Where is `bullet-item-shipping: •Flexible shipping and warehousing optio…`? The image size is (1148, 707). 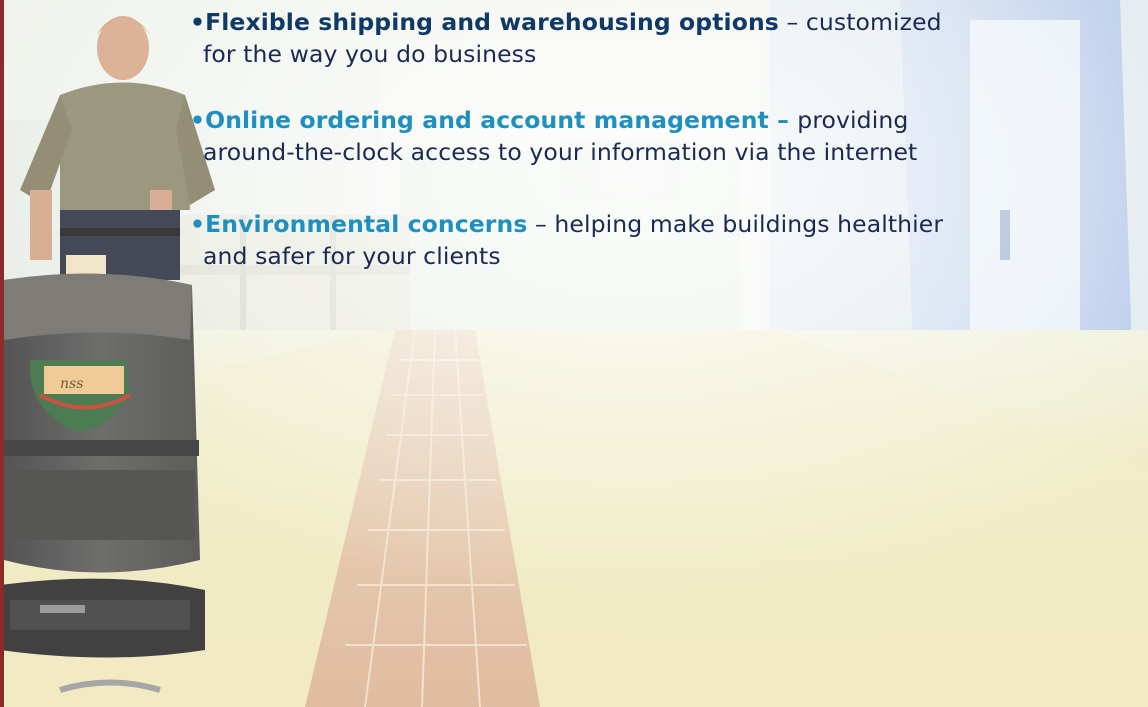
bullet-item-shipping: •Flexible shipping and warehousing optio… is located at coordinates (566, 38).